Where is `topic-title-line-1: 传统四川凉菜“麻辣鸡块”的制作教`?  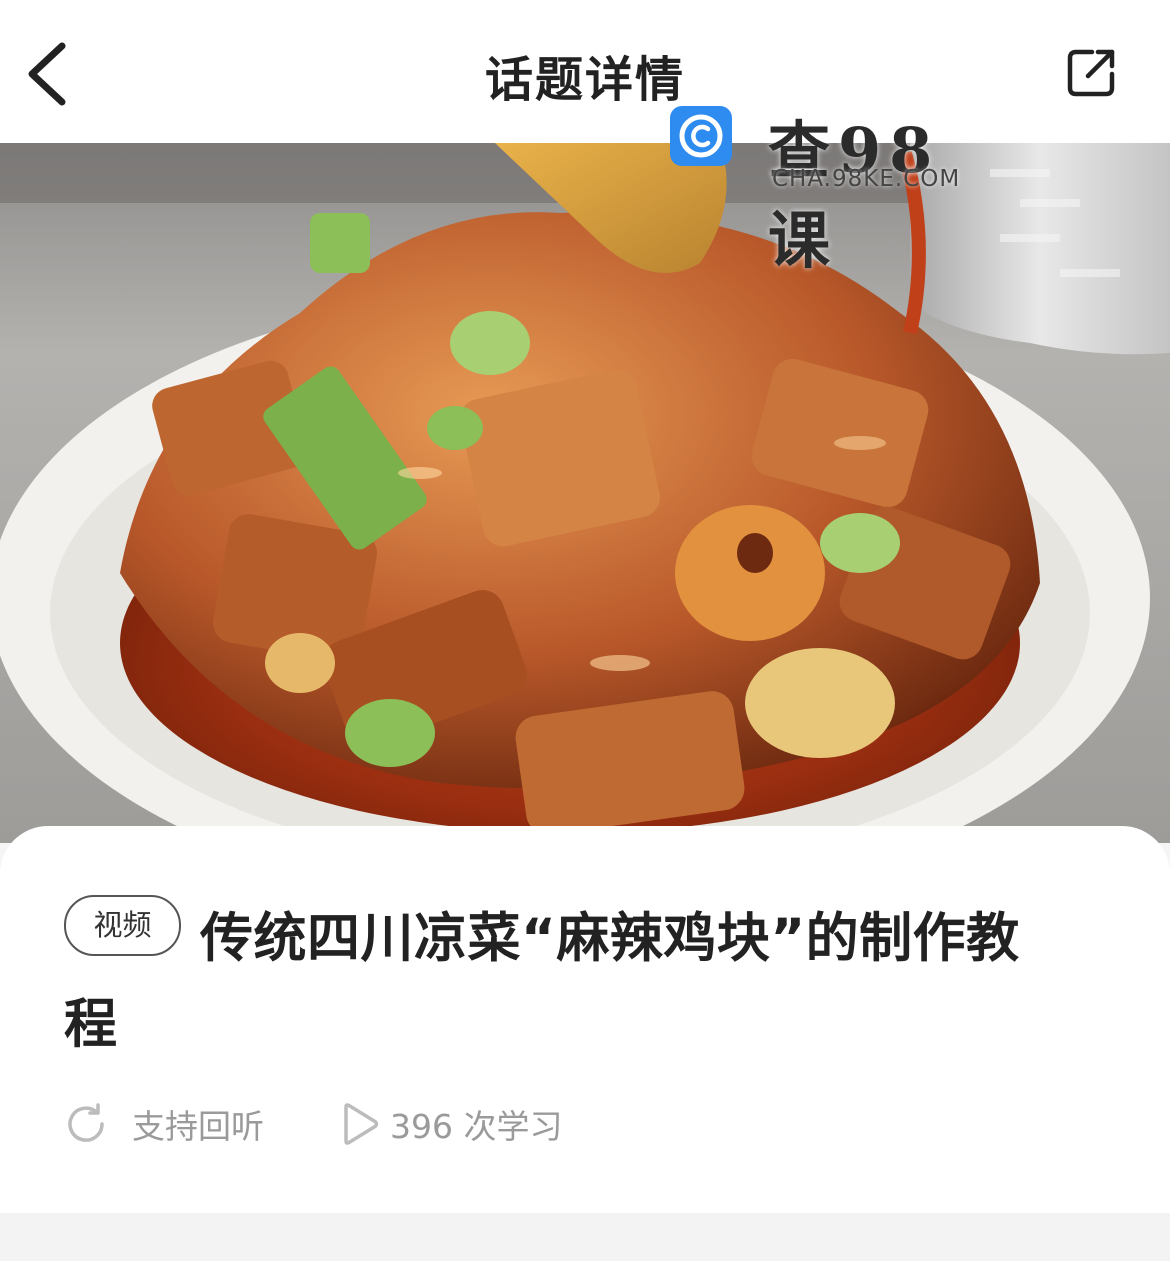
topic-title-line-1: 传统四川凉菜“麻辣鸡块”的制作教 is located at coordinates (610, 938).